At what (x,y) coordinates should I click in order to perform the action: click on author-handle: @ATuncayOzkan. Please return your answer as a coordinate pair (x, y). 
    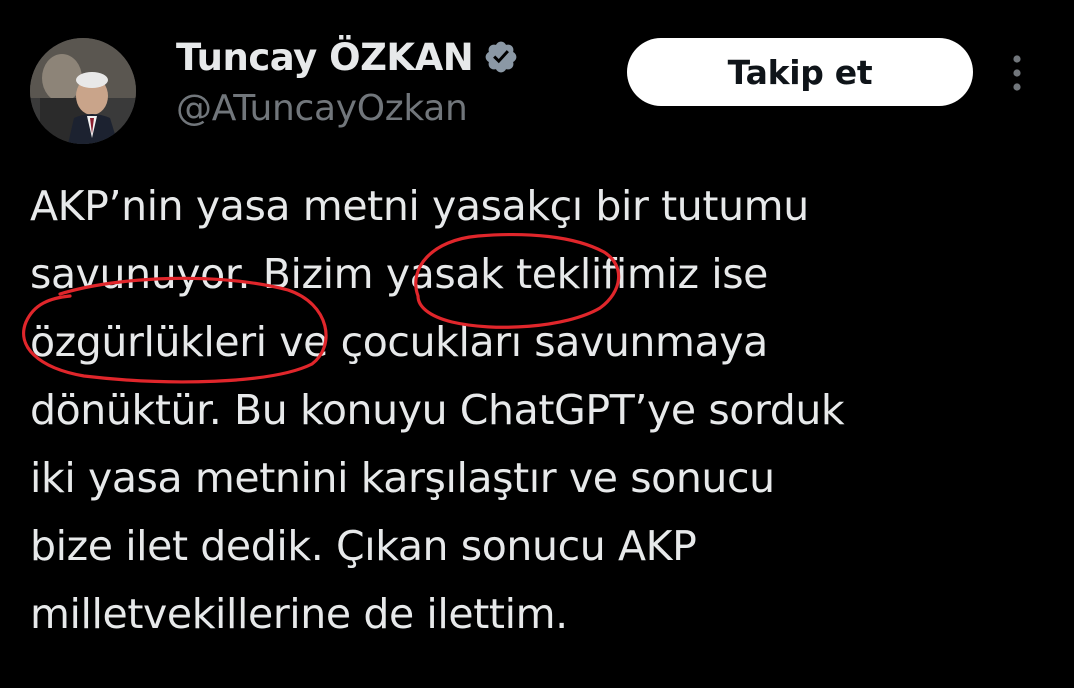
    Looking at the image, I should click on (322, 108).